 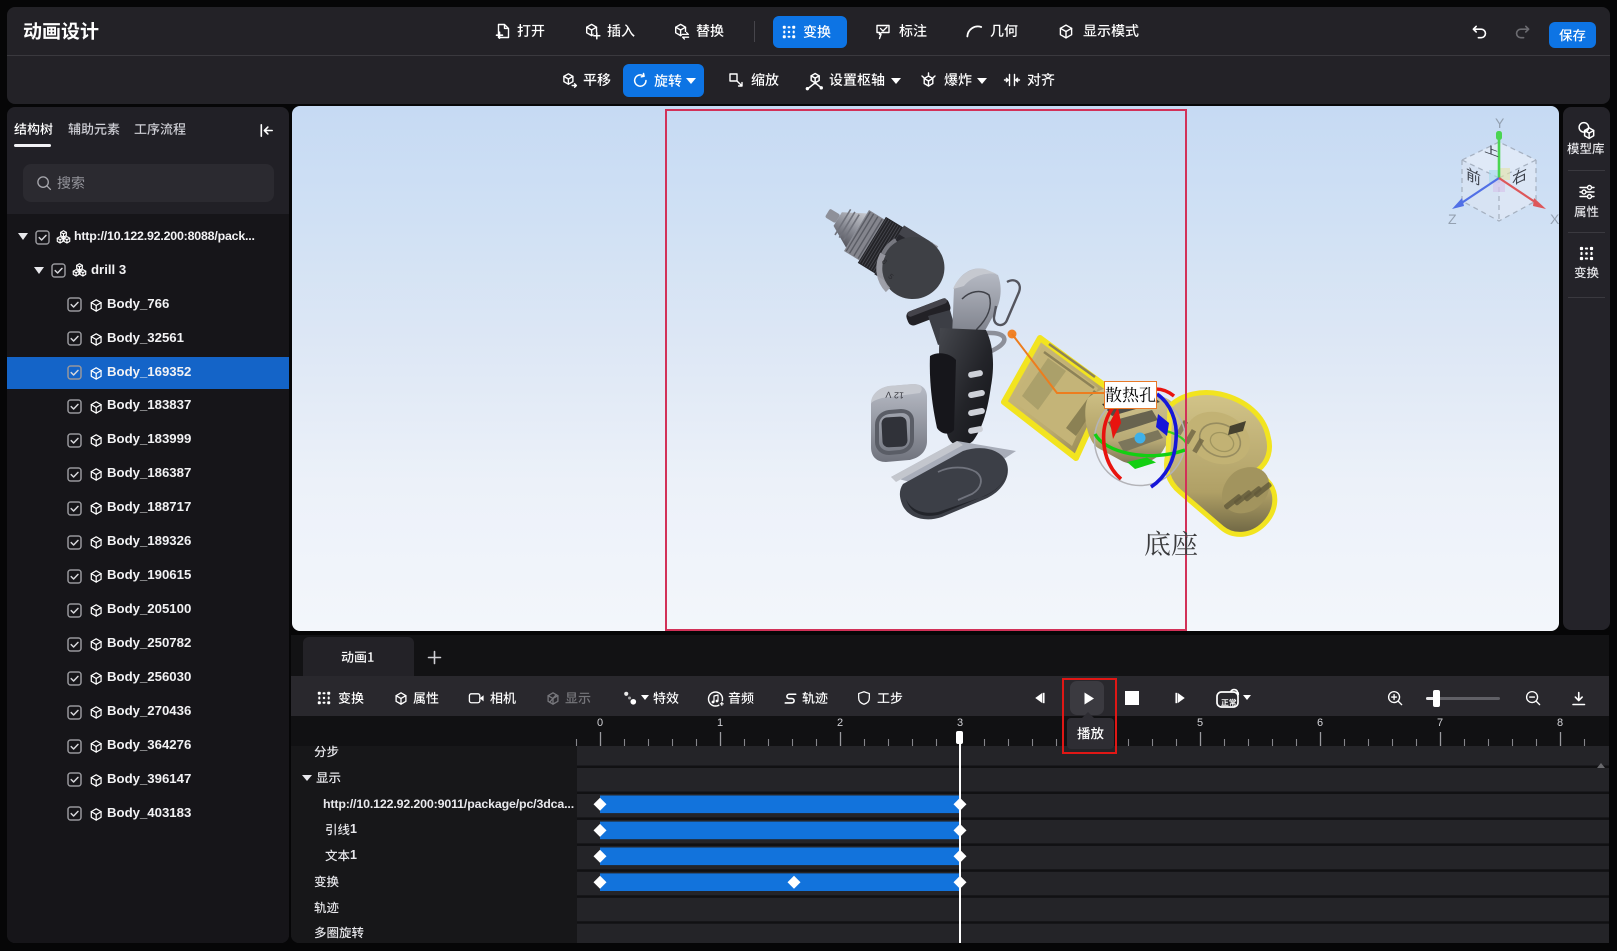 I want to click on svg-text: X, so click(x=1555, y=219).